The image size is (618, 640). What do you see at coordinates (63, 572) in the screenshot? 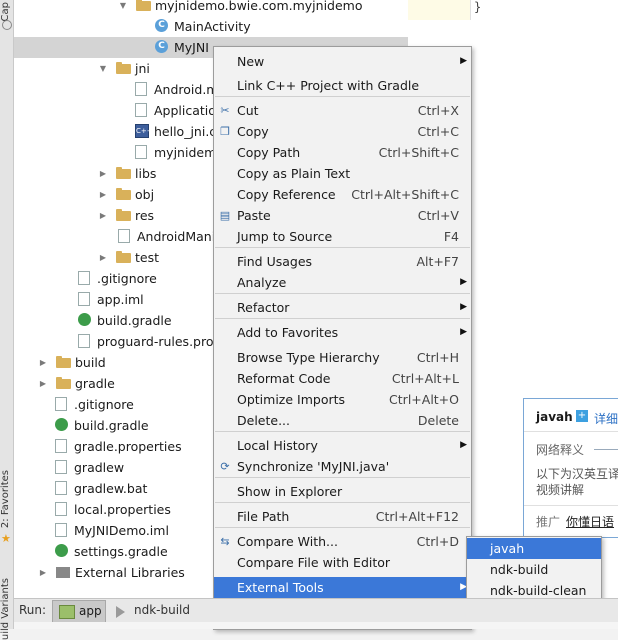
I see `library-icon` at bounding box center [63, 572].